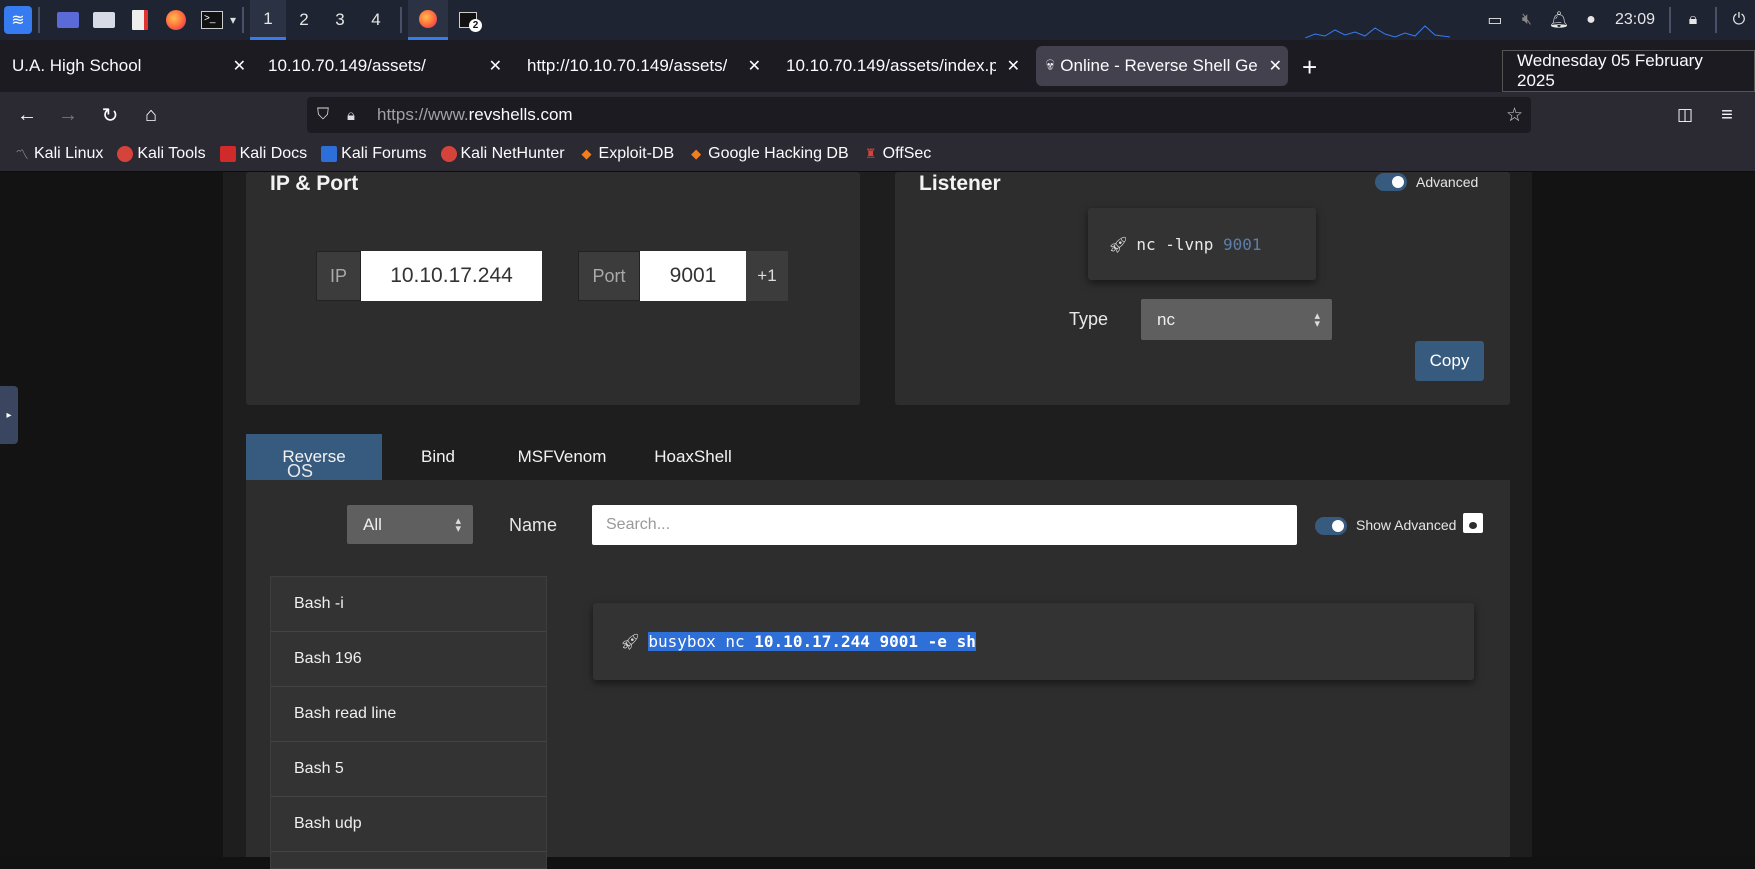 This screenshot has height=869, width=1755. What do you see at coordinates (1089, 319) in the screenshot?
I see `type-label: Type` at bounding box center [1089, 319].